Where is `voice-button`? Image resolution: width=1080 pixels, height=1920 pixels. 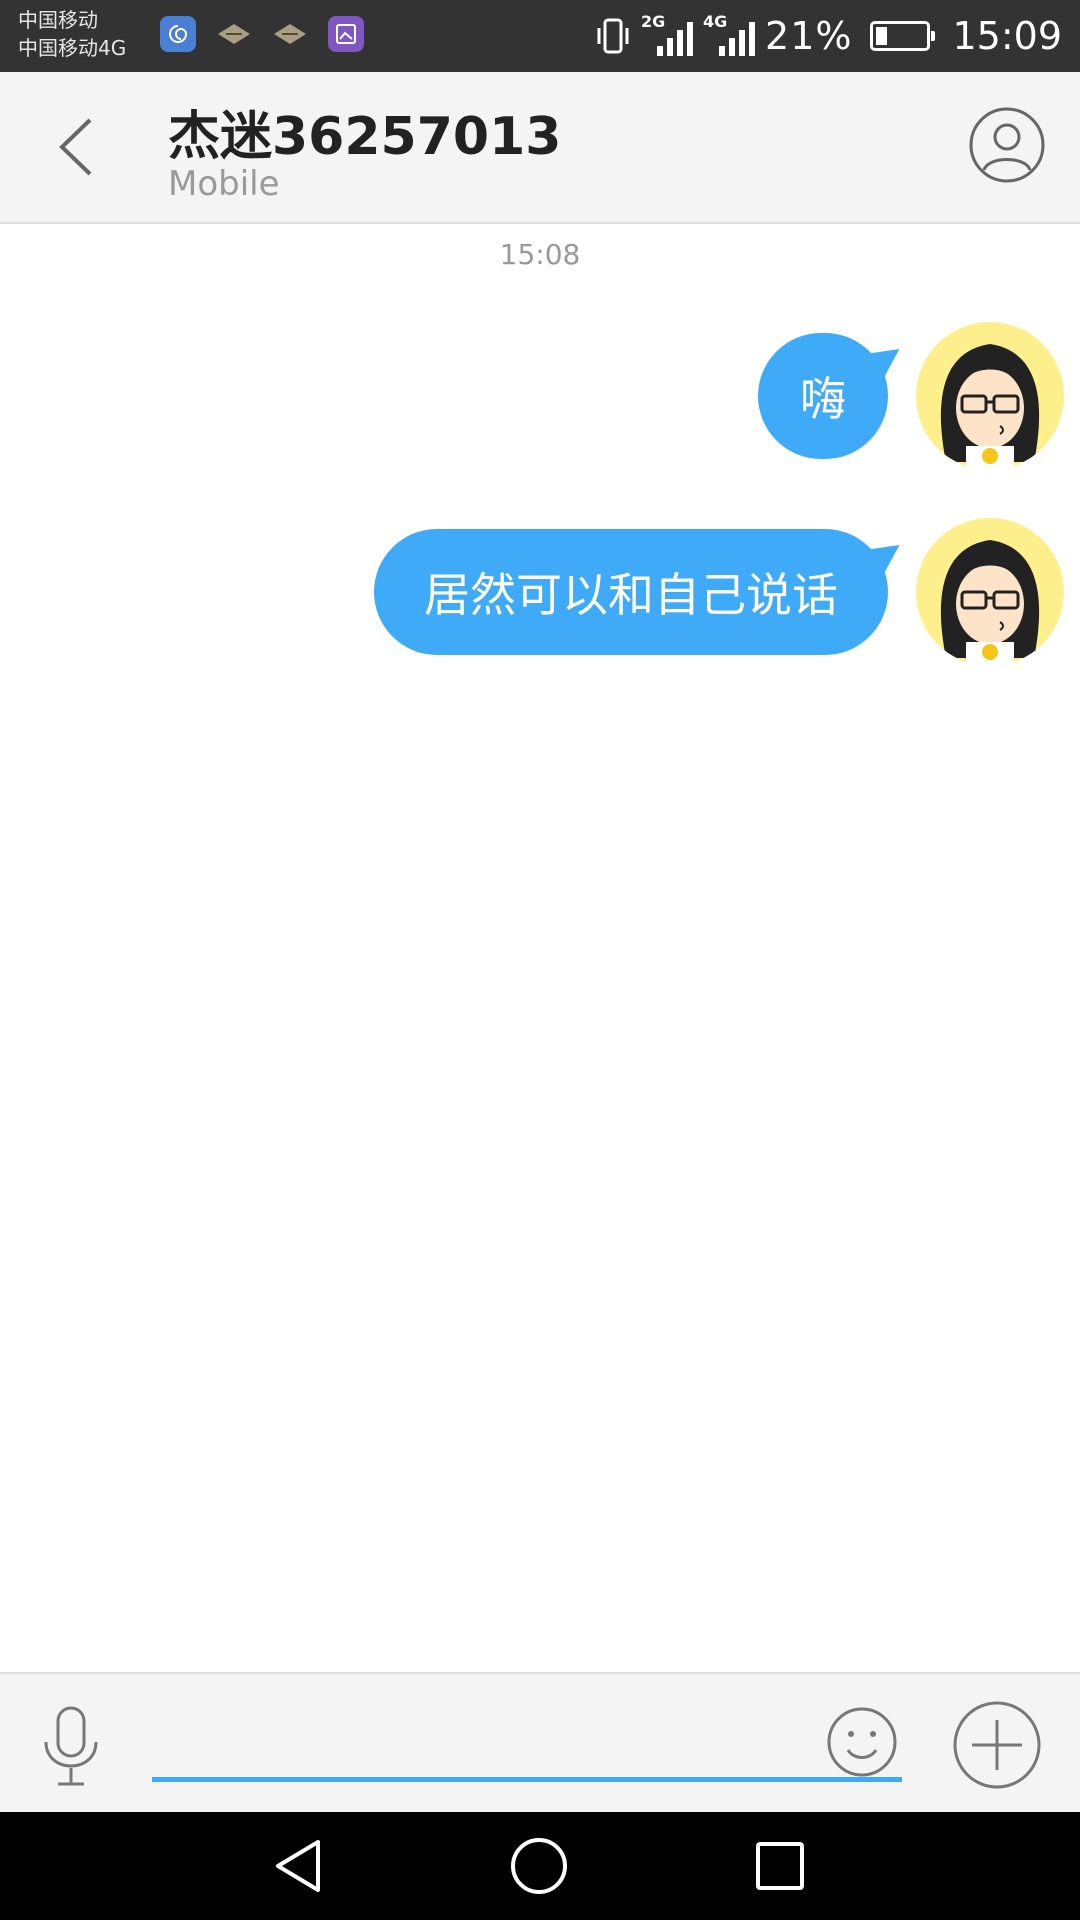 voice-button is located at coordinates (71, 1747).